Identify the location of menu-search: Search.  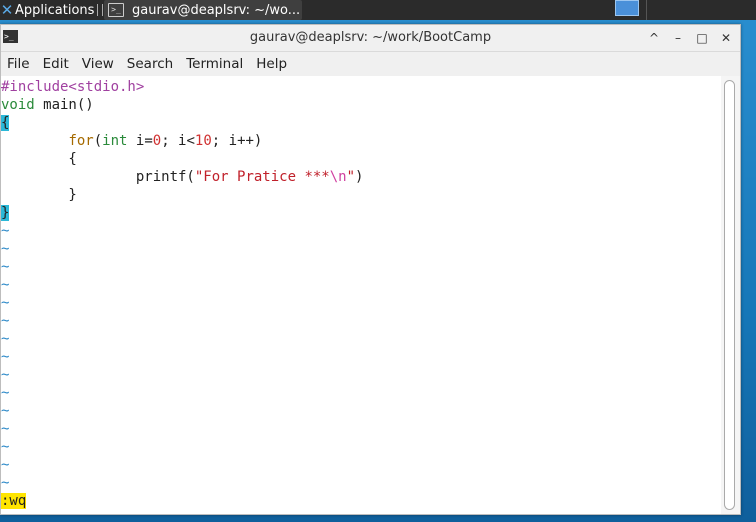
(150, 64).